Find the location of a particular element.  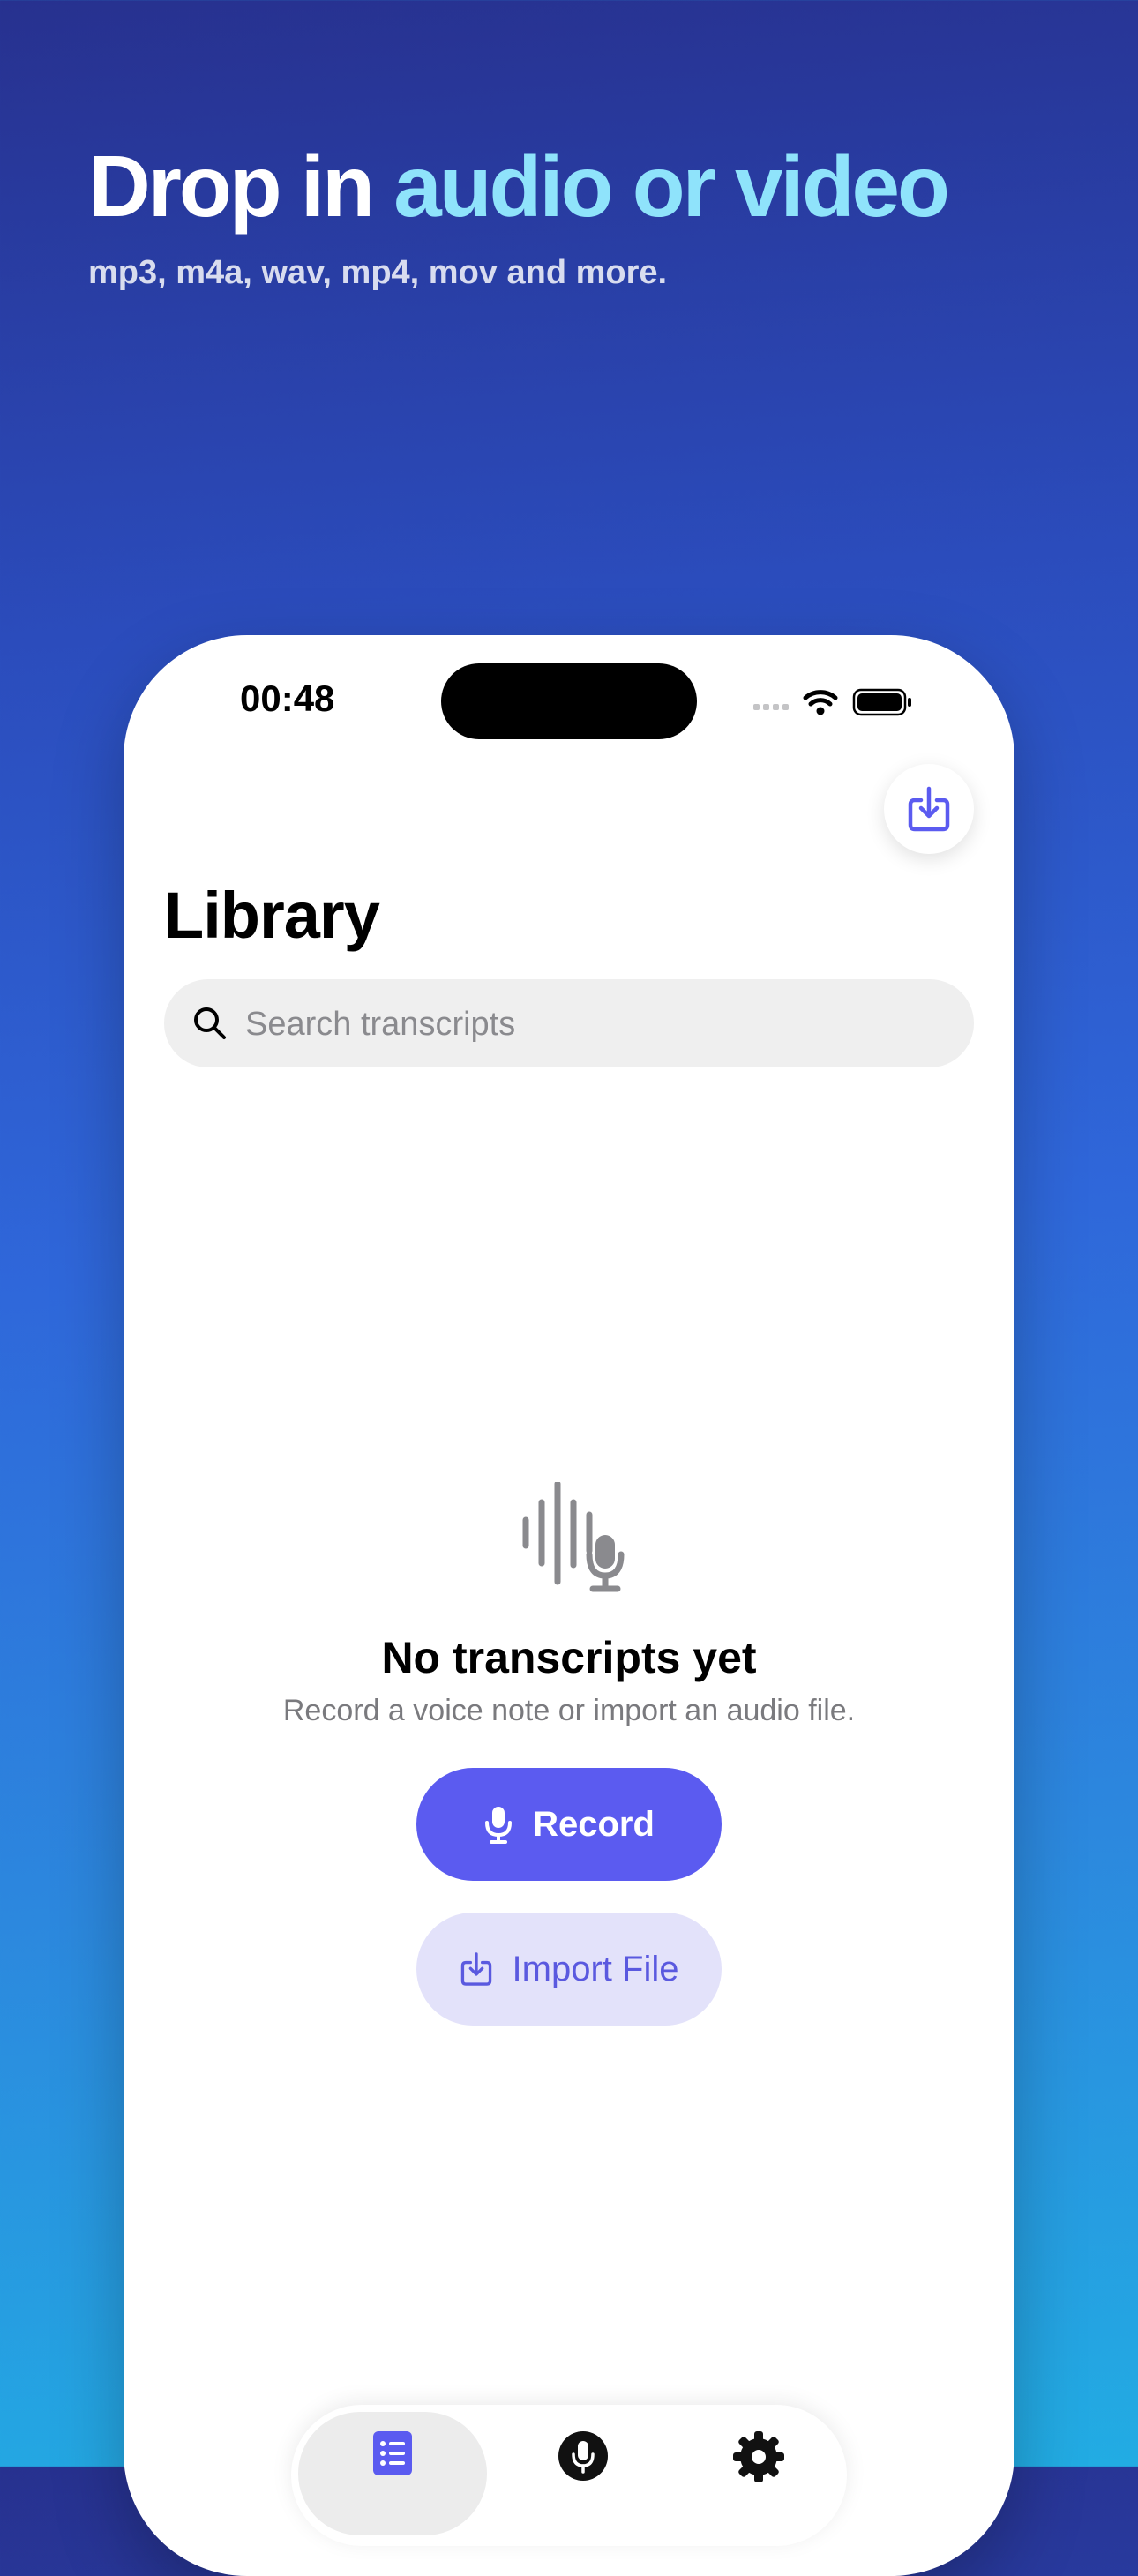

tab-library is located at coordinates (392, 2473).